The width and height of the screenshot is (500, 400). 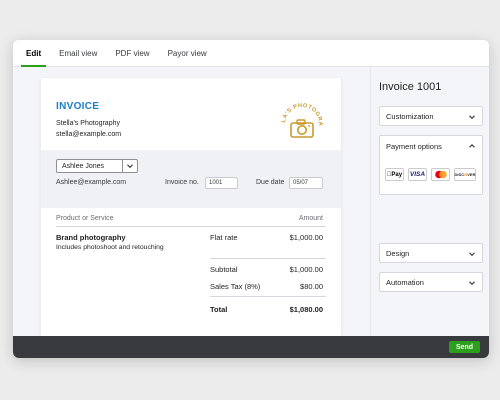 I want to click on customization-section: Customization, so click(x=431, y=116).